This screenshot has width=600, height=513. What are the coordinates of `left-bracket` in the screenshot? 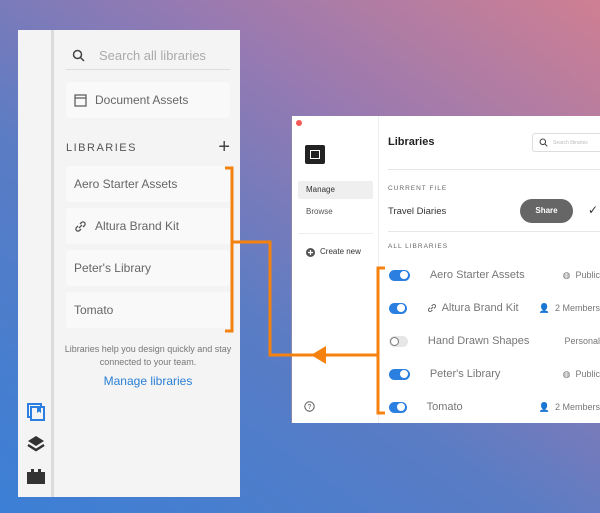 It's located at (229, 249).